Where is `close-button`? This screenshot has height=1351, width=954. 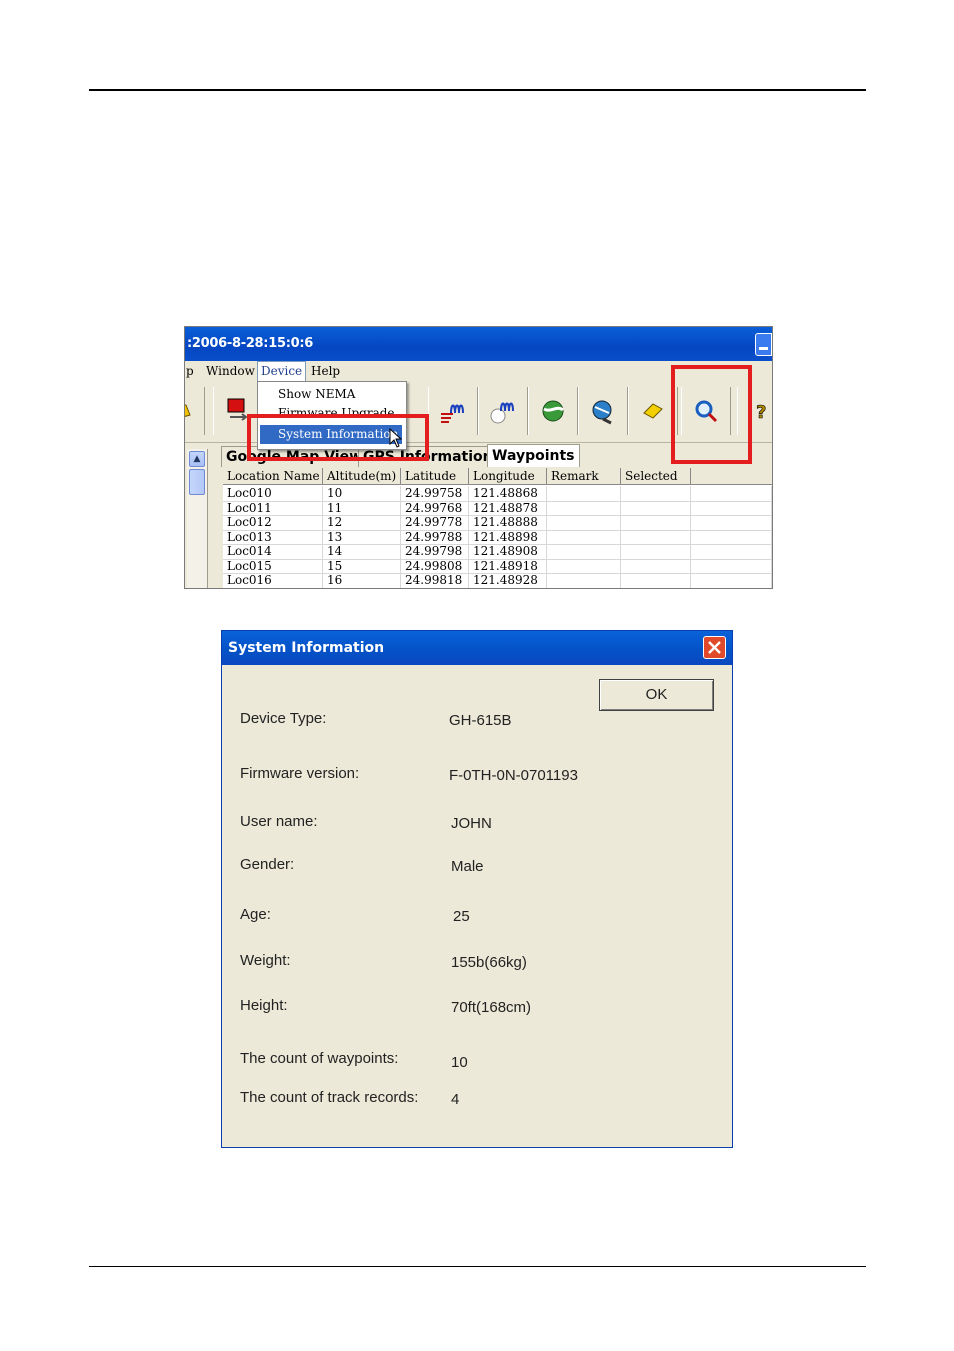 close-button is located at coordinates (714, 647).